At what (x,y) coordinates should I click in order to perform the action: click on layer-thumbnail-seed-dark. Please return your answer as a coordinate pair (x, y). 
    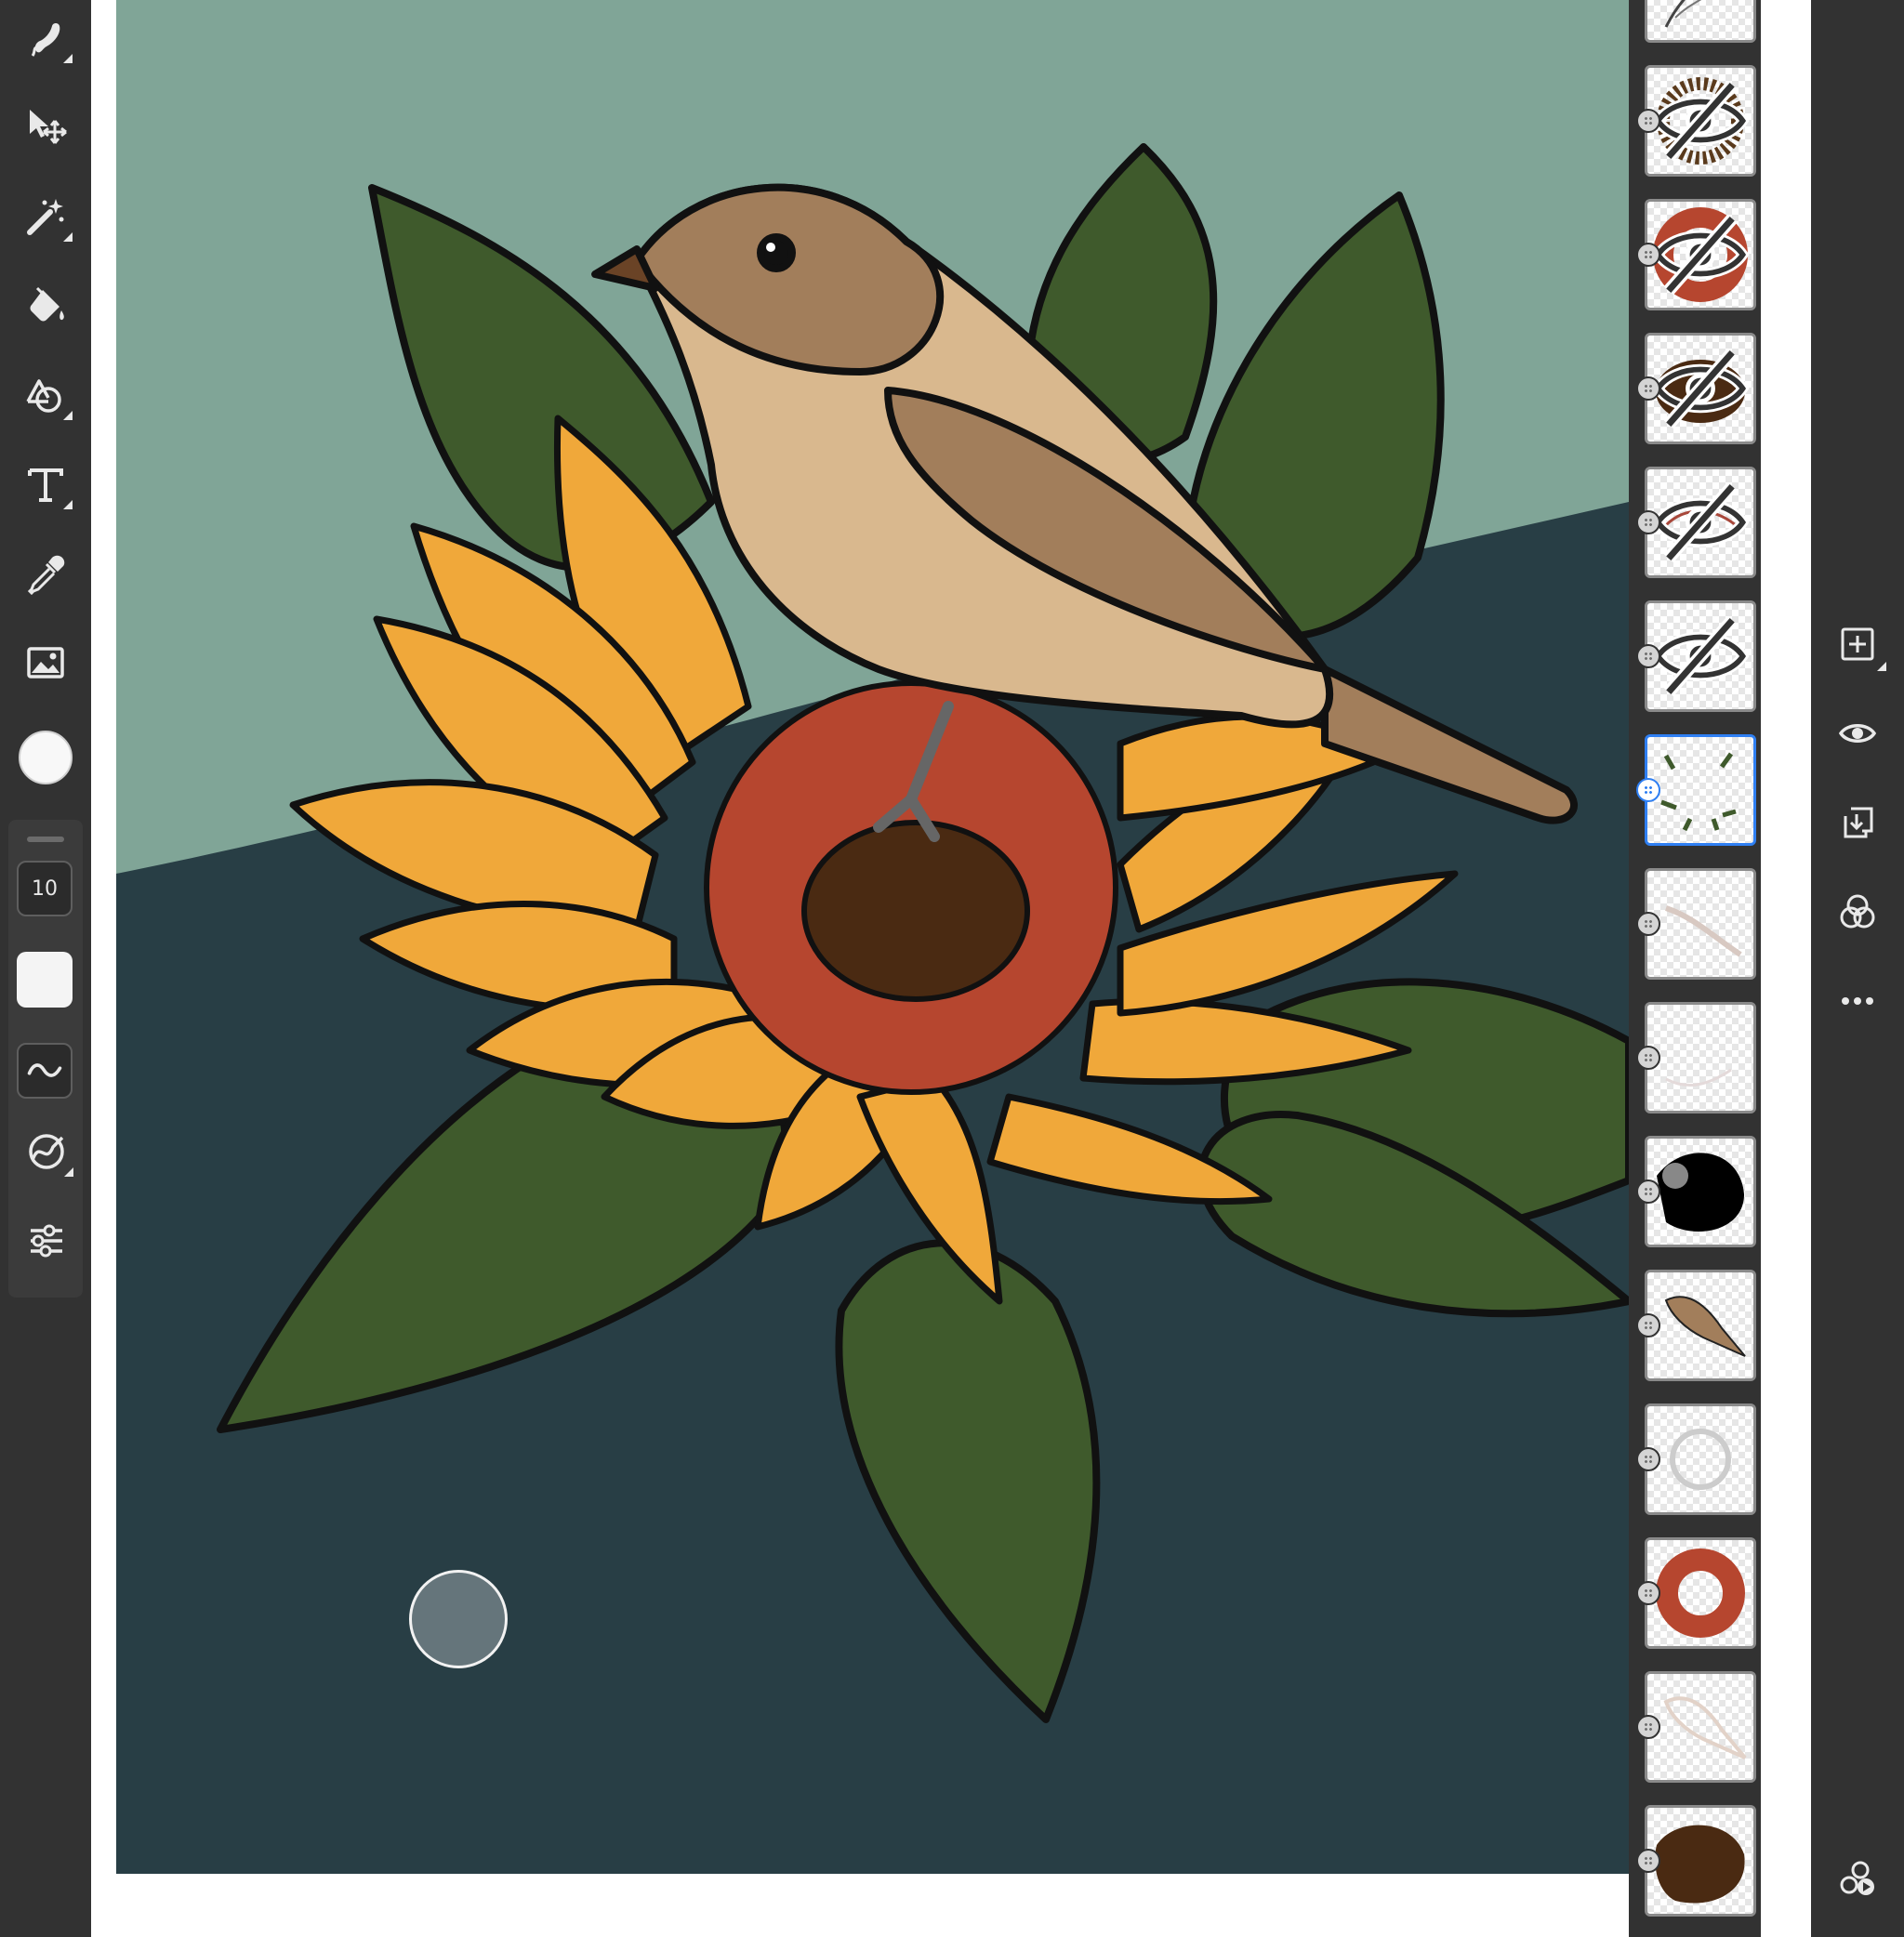
    Looking at the image, I should click on (1700, 388).